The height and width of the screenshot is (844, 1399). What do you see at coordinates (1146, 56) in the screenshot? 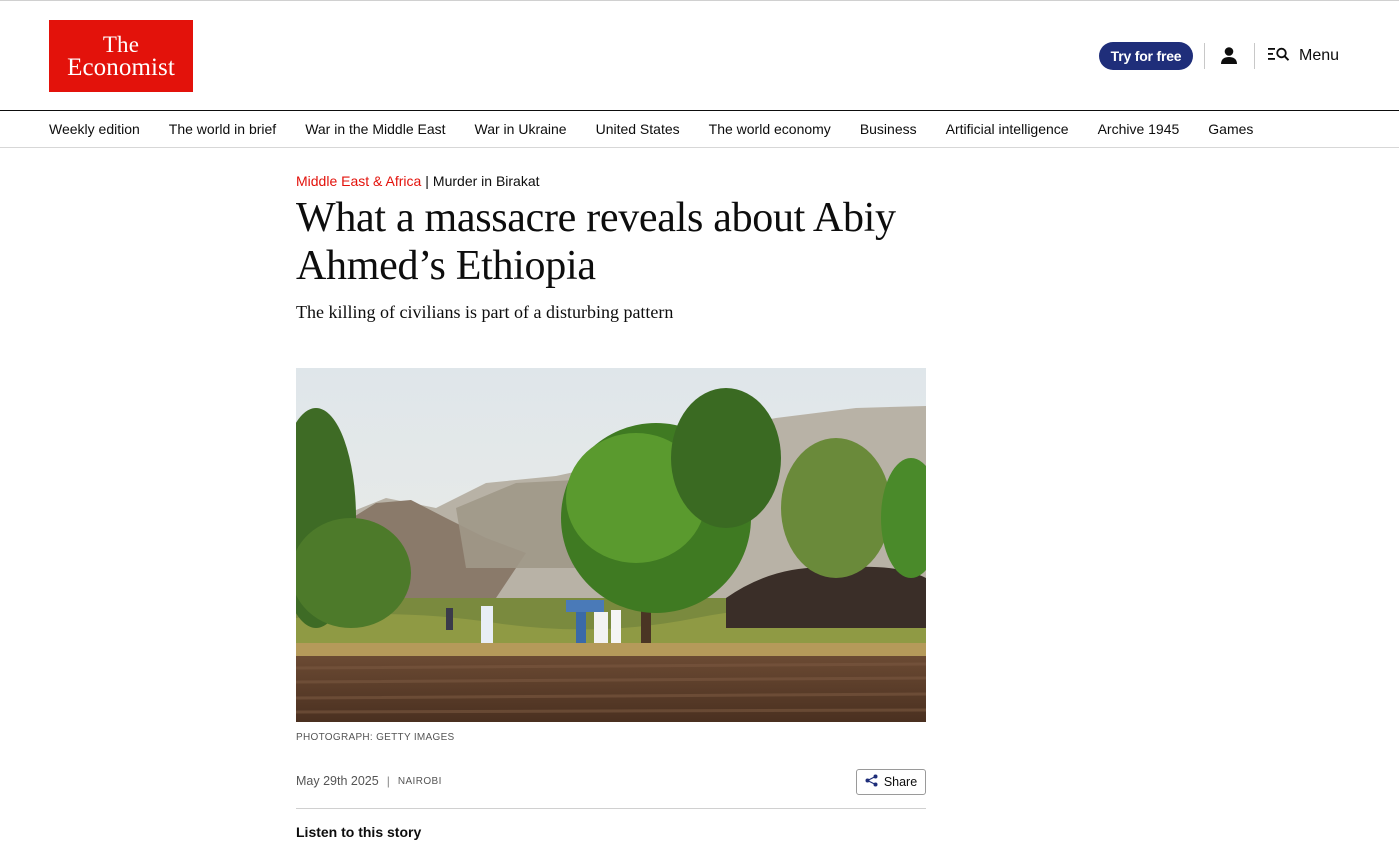
I see `try-for-free-button: Try for free` at bounding box center [1146, 56].